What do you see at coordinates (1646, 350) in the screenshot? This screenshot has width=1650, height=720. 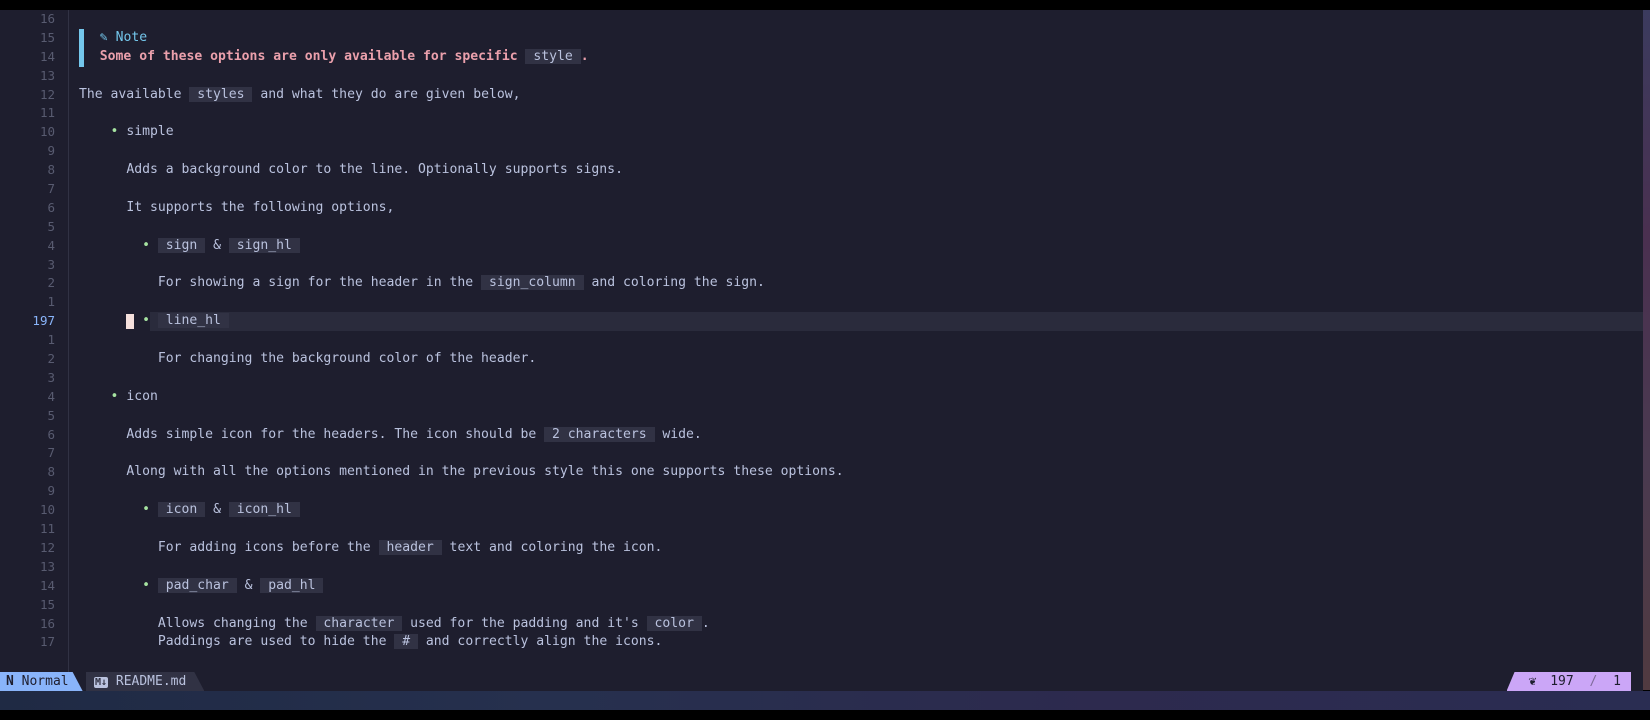 I see `window-edge` at bounding box center [1646, 350].